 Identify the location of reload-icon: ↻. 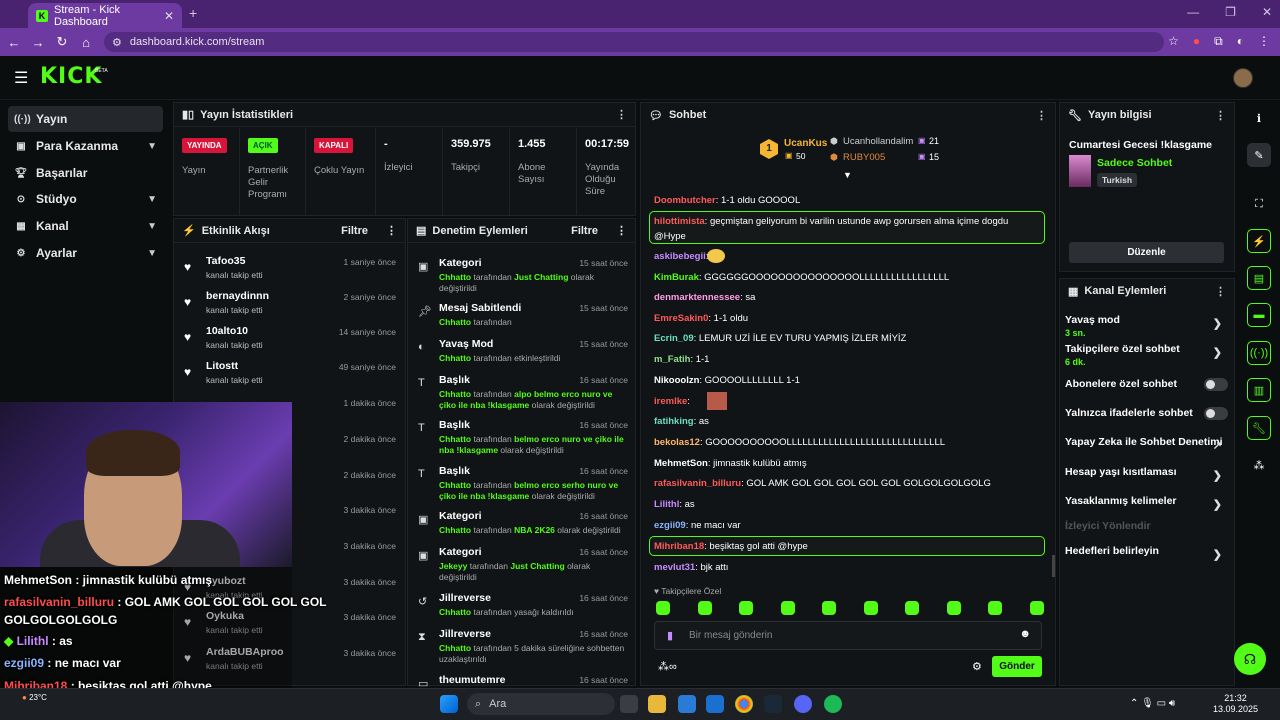
(62, 42).